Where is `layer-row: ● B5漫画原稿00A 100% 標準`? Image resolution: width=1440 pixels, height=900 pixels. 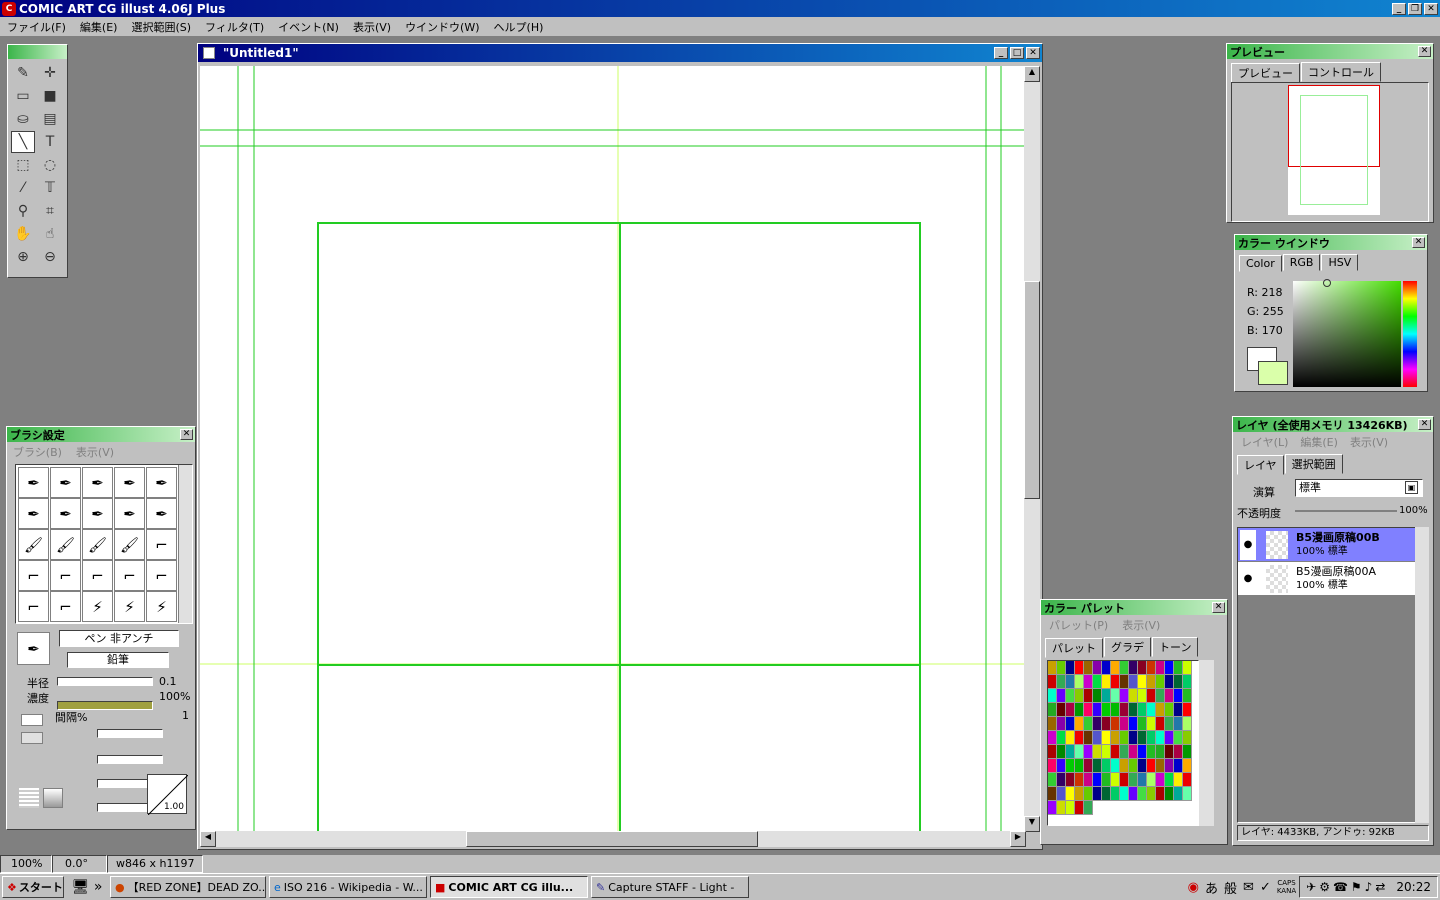
layer-row: ● B5漫画原稿00A 100% 標準 is located at coordinates (1327, 579).